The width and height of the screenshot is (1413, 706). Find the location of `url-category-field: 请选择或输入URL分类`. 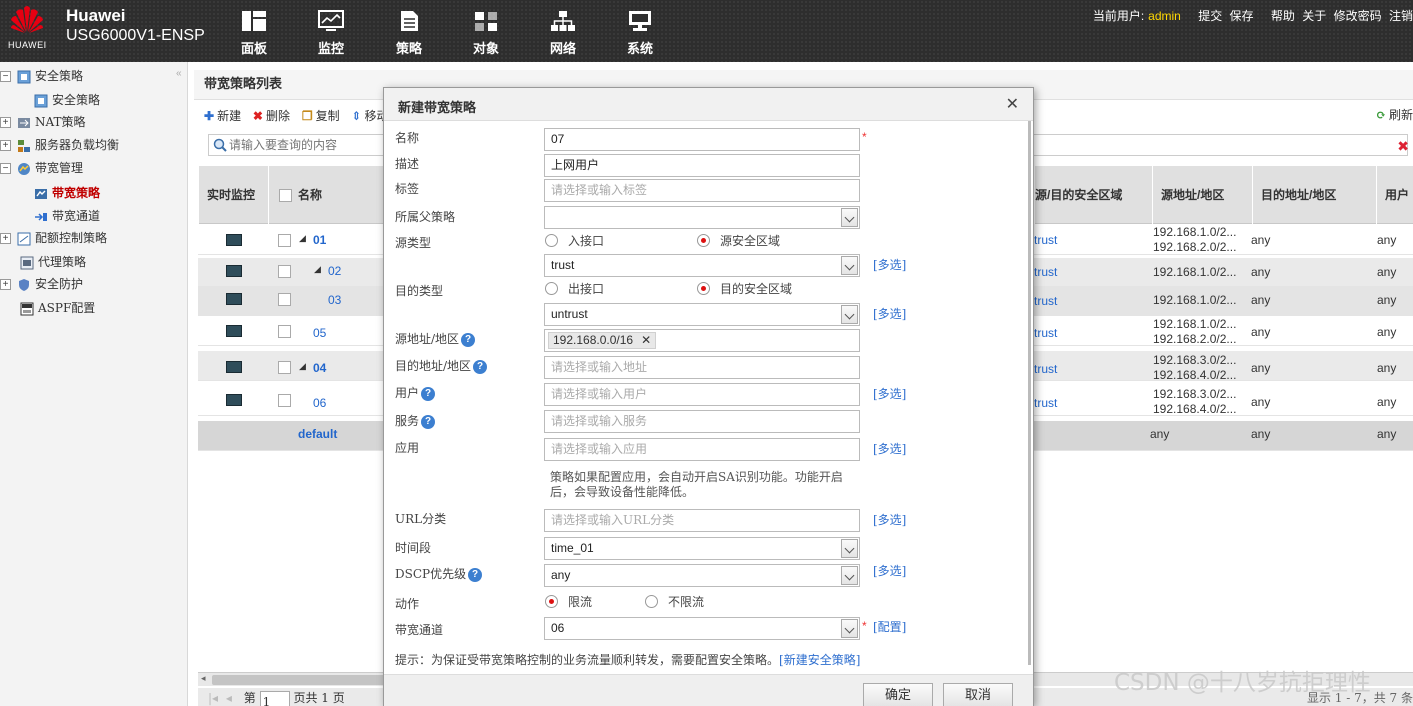

url-category-field: 请选择或输入URL分类 is located at coordinates (702, 520).